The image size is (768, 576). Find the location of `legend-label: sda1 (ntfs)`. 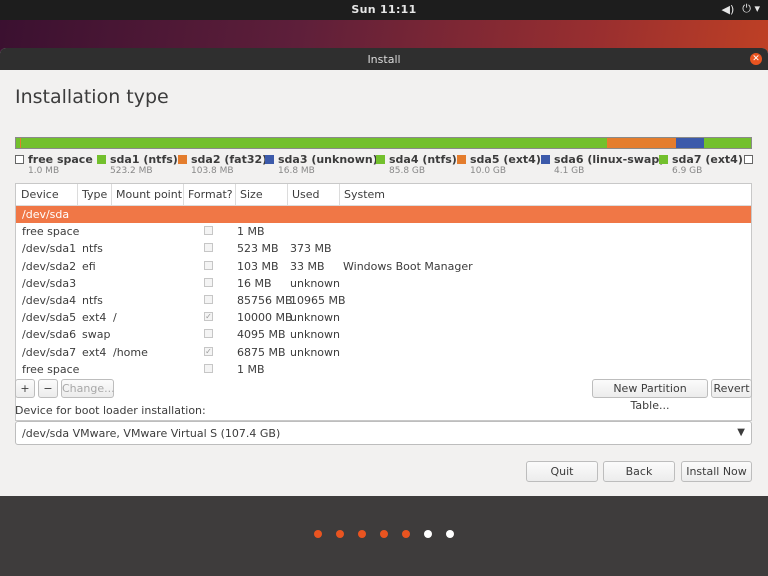

legend-label: sda1 (ntfs) is located at coordinates (144, 159).